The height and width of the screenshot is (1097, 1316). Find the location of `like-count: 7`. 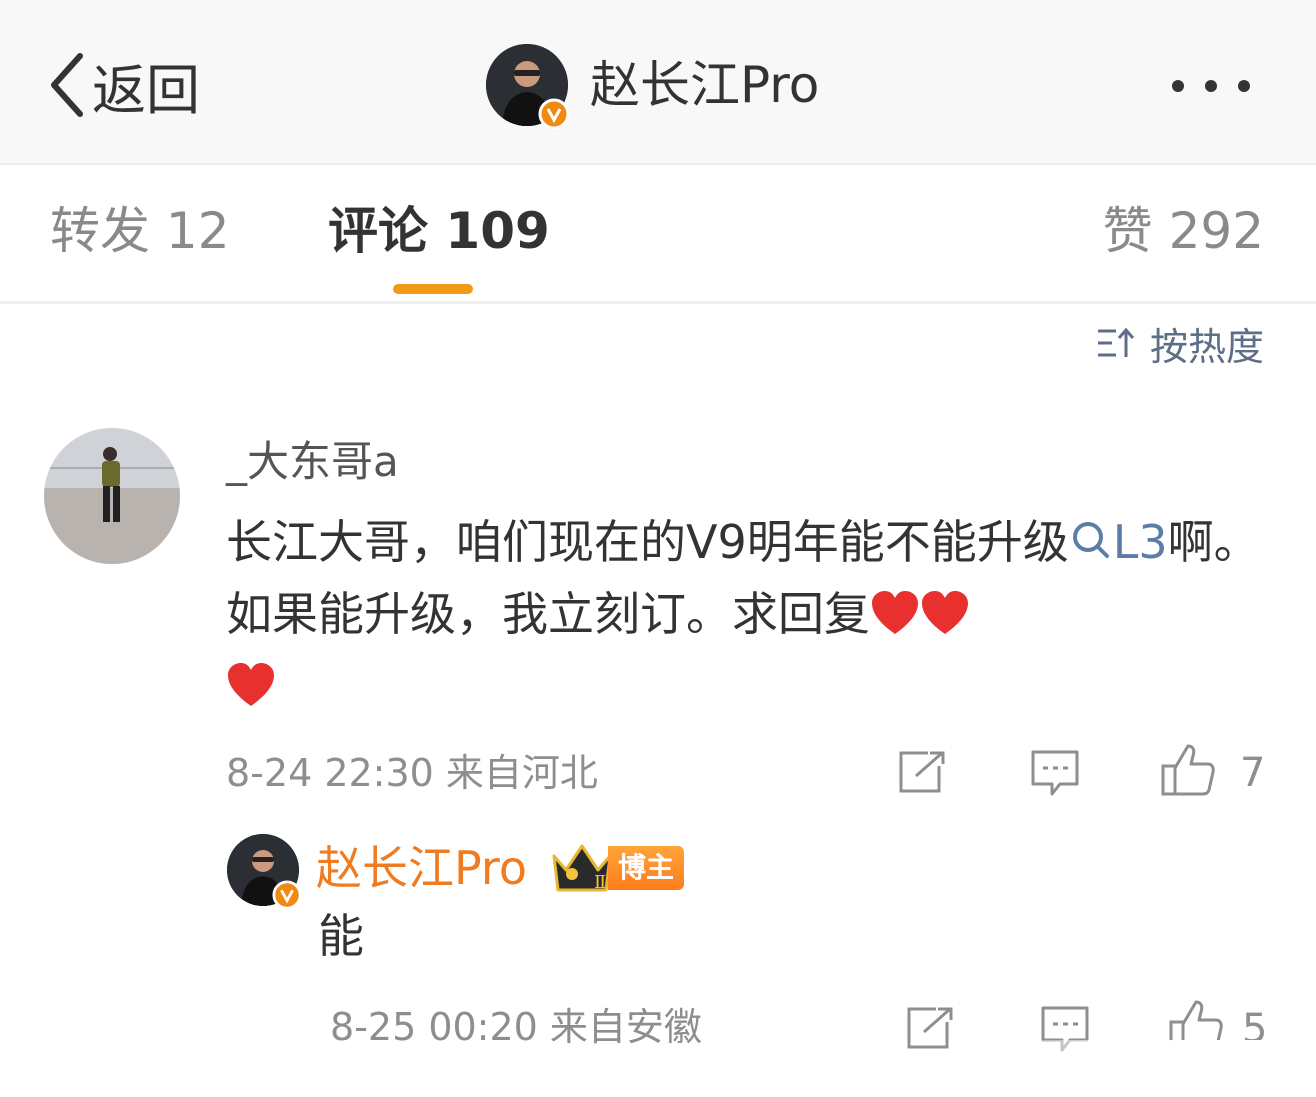

like-count: 7 is located at coordinates (1253, 773).